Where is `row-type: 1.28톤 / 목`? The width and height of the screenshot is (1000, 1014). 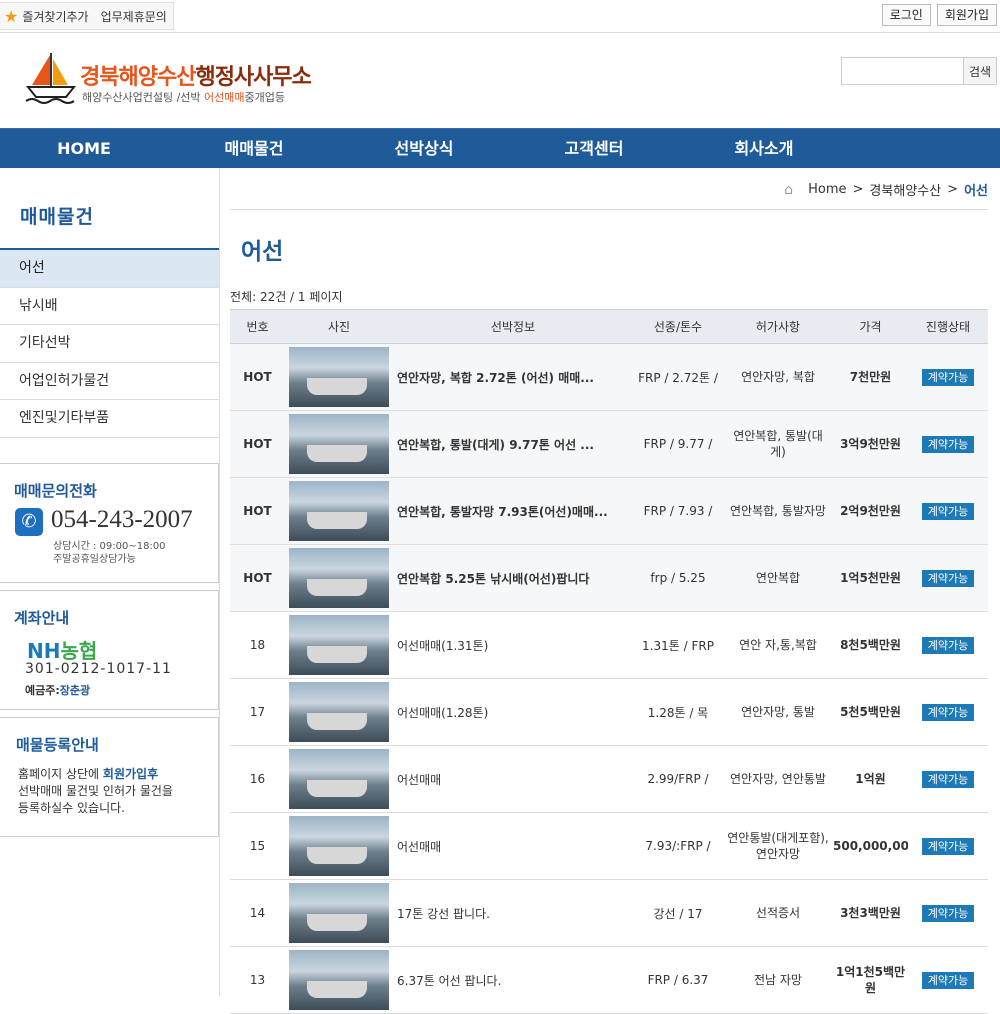
row-type: 1.28톤 / 목 is located at coordinates (678, 712).